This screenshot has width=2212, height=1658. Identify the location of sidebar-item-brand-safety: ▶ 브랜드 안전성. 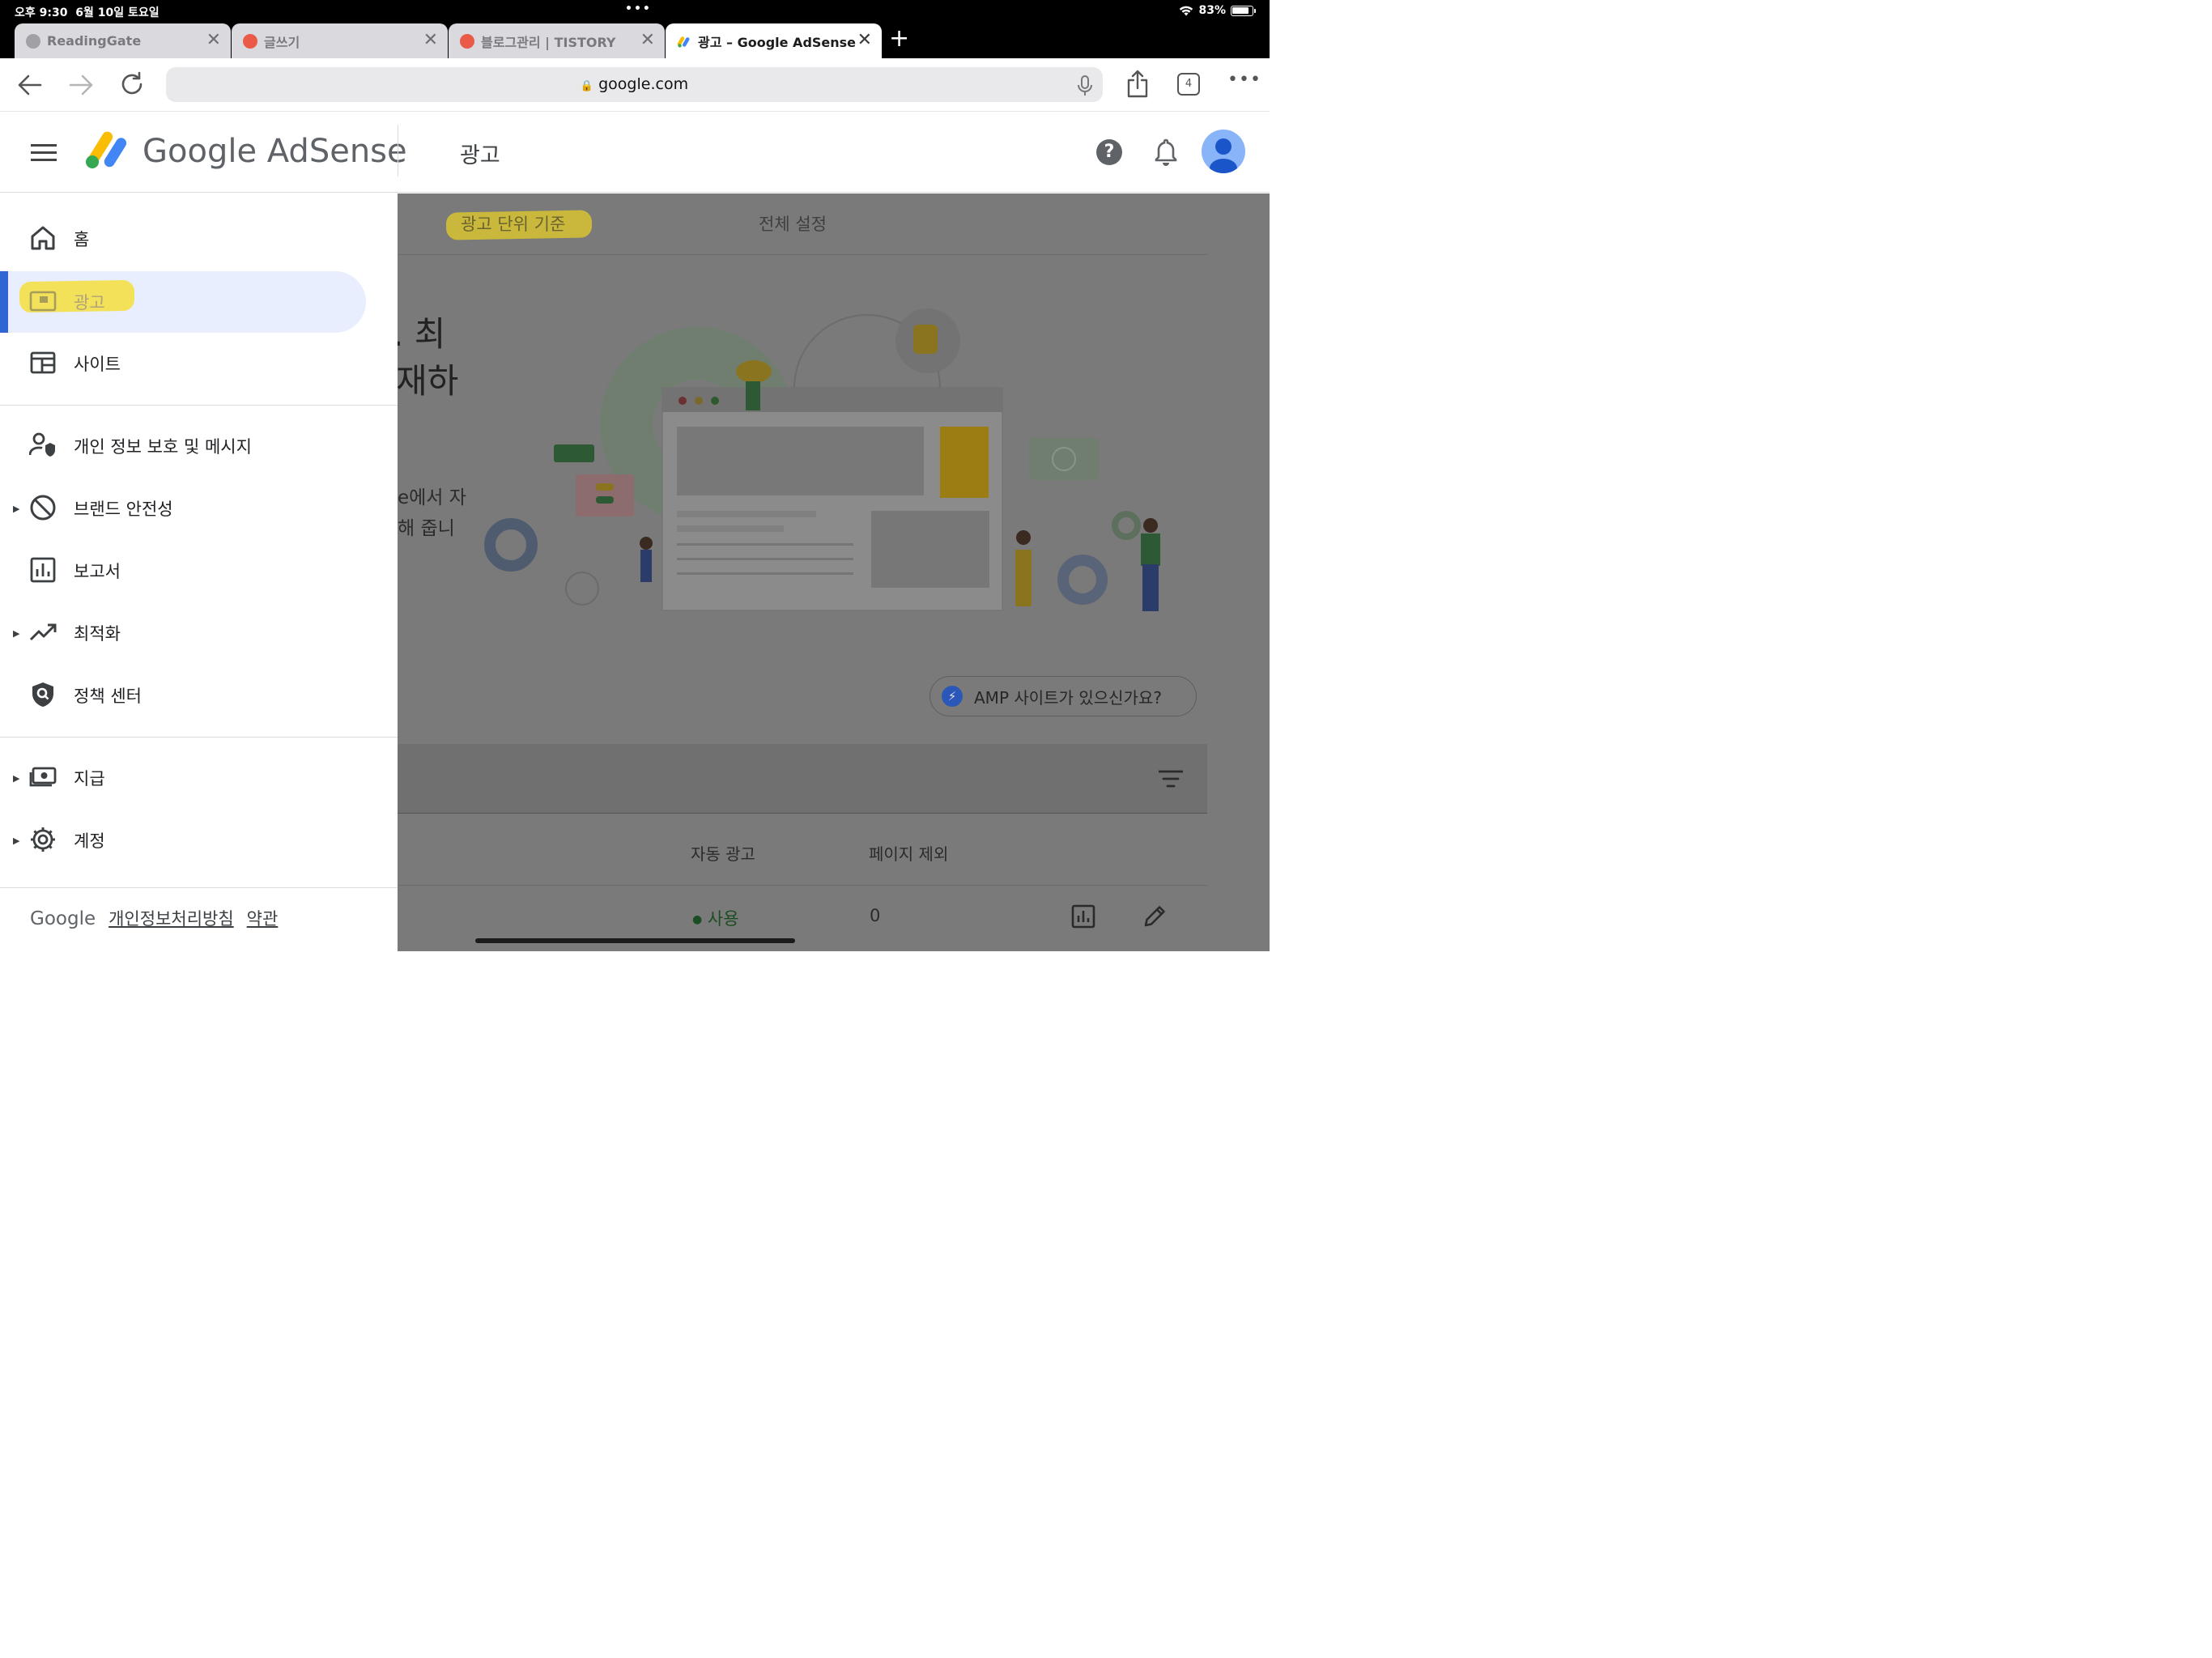
(183, 508).